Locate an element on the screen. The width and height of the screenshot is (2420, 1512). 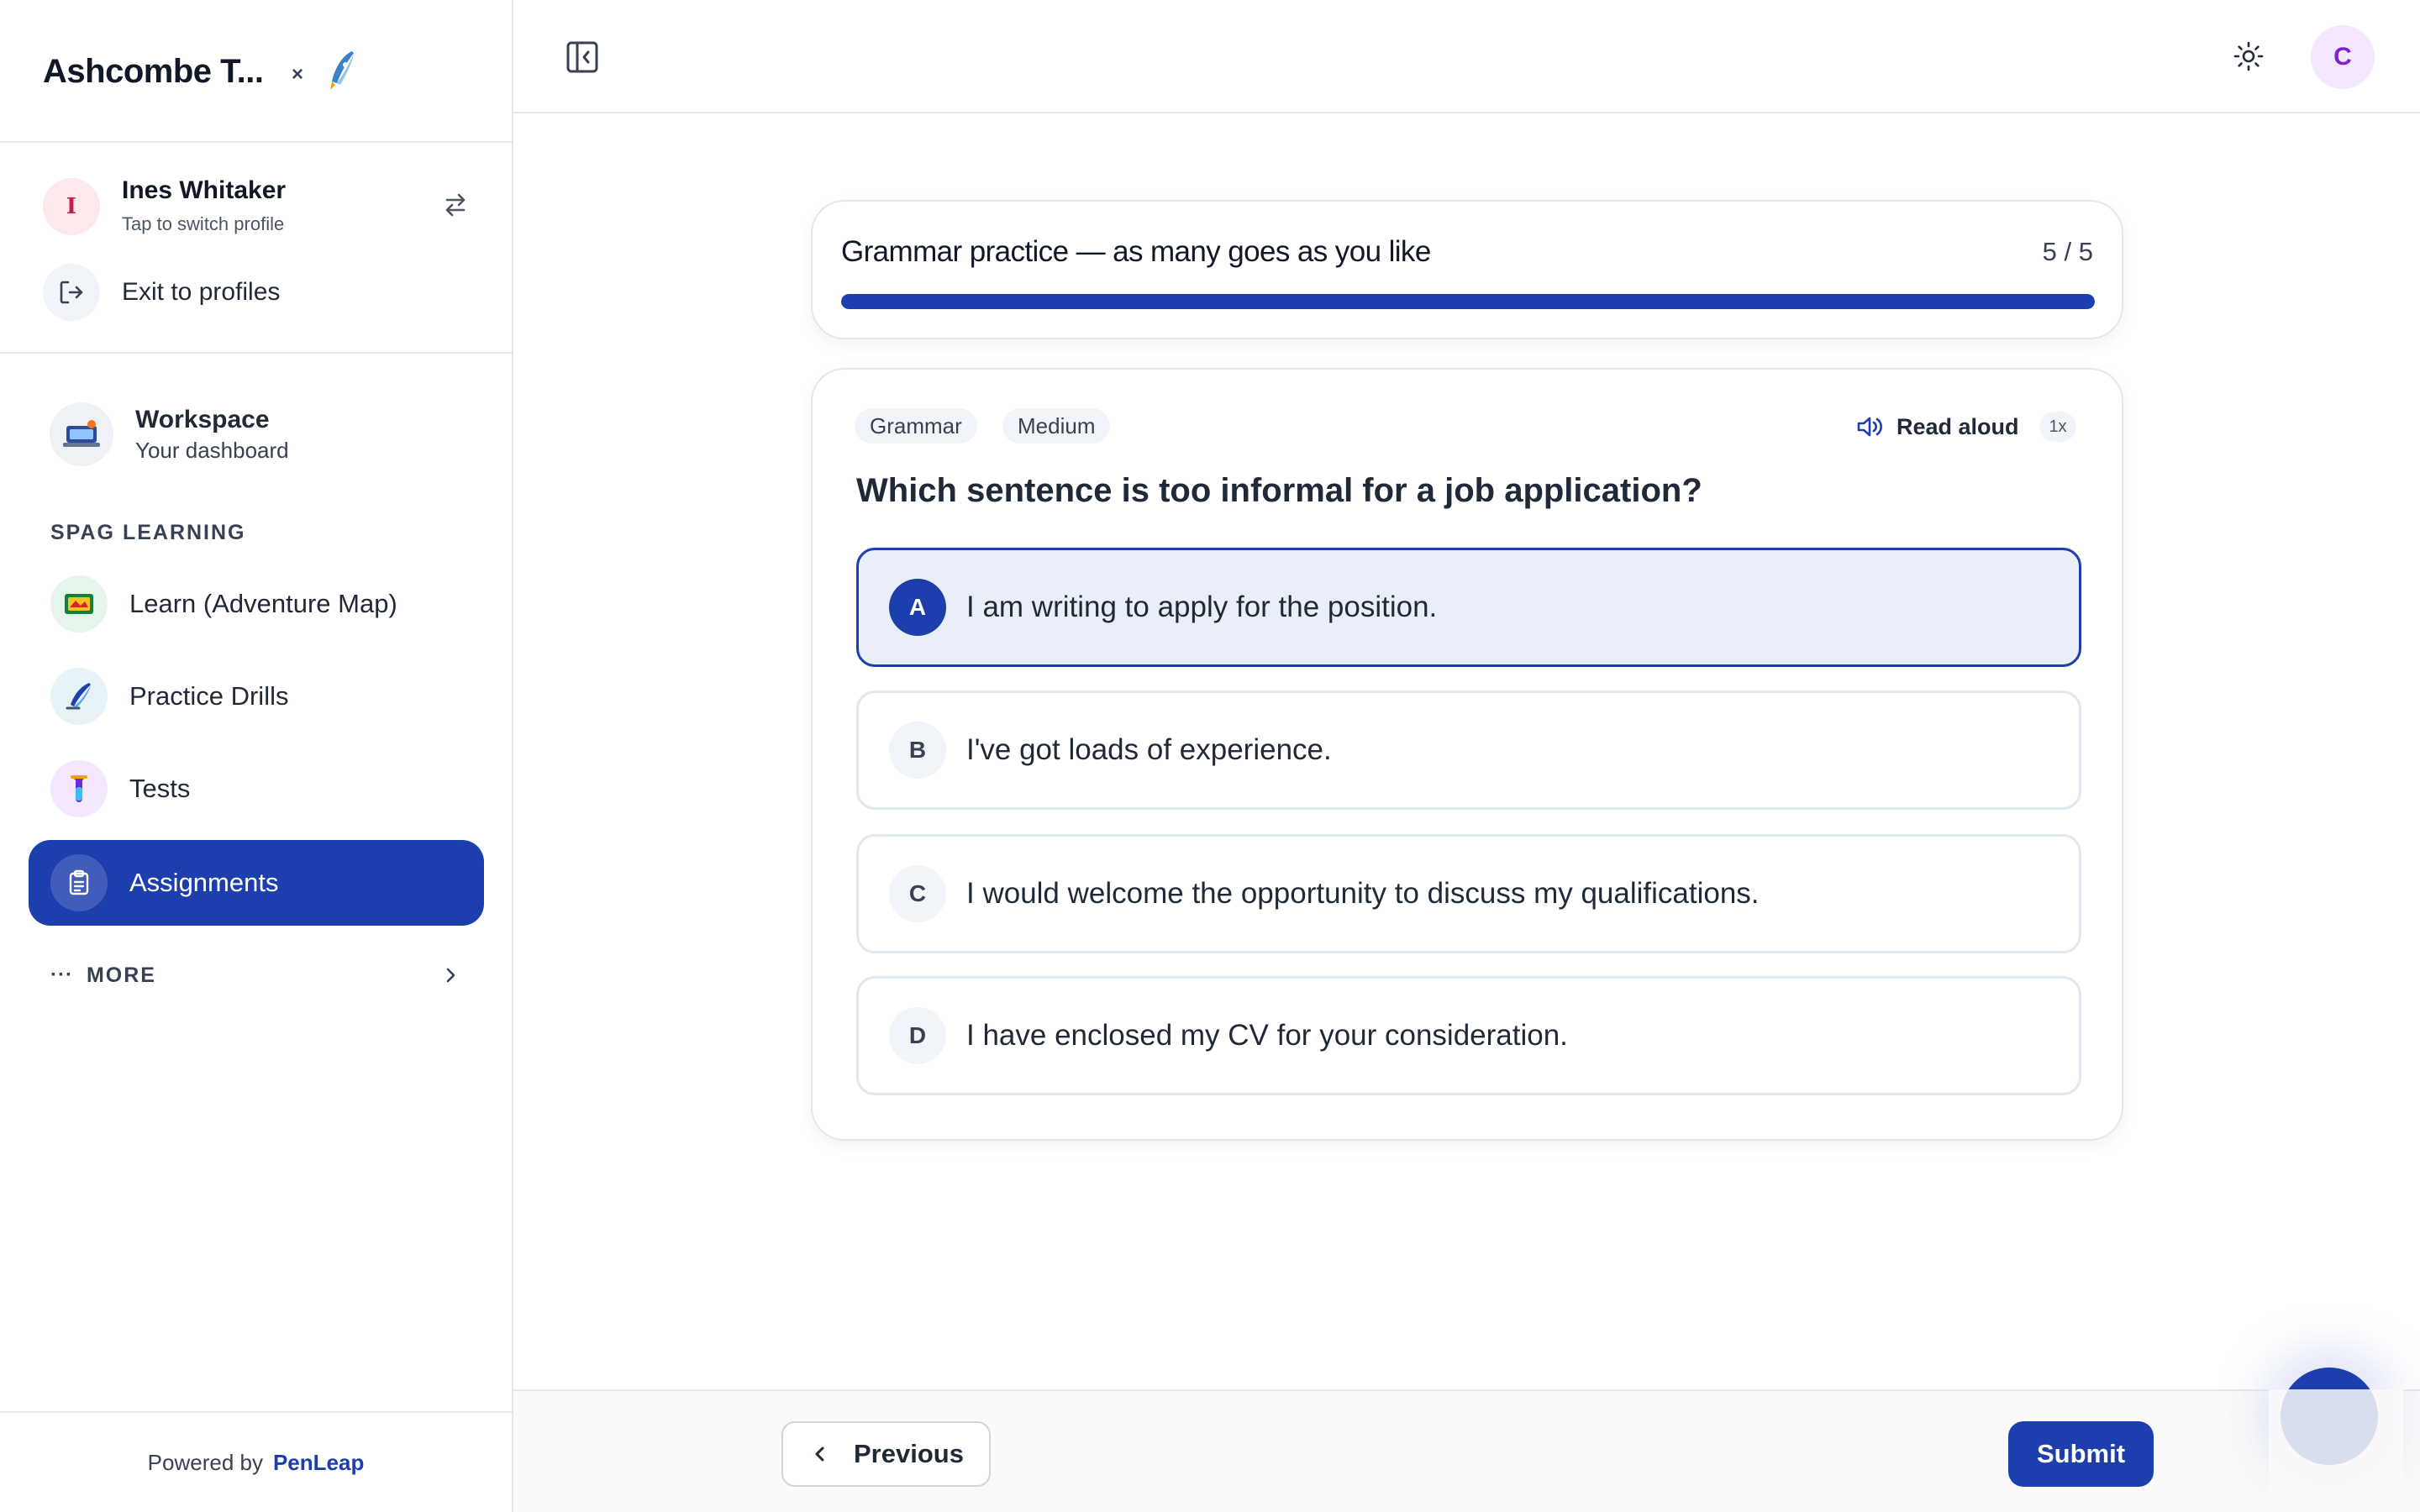
previous-button: Previous is located at coordinates (886, 1454).